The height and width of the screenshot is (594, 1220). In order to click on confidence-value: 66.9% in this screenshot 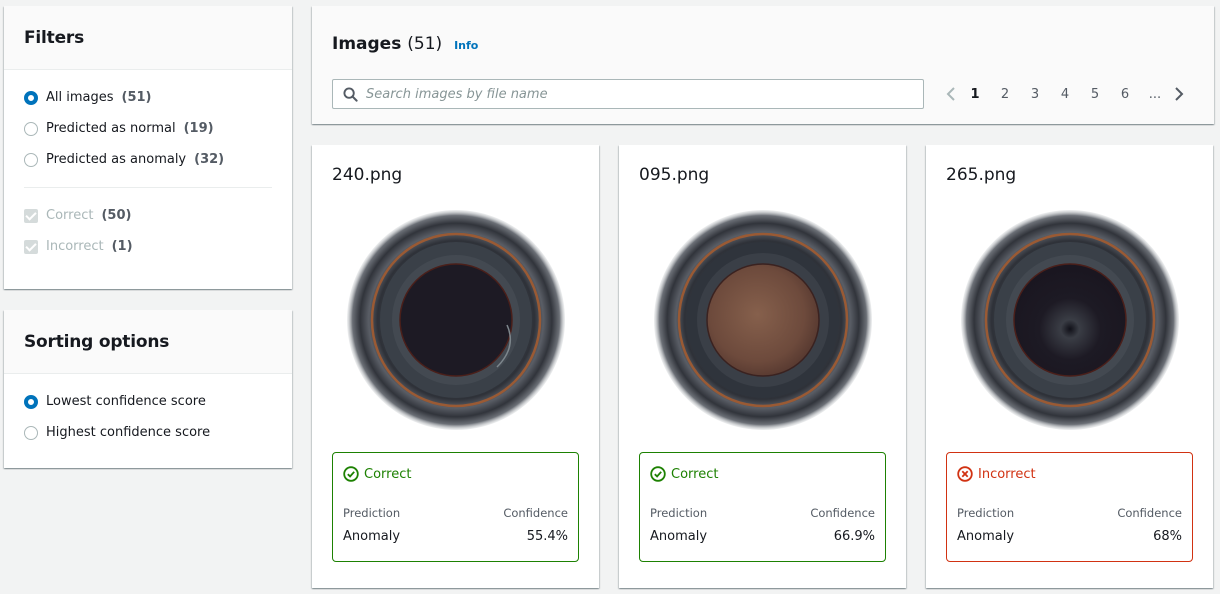, I will do `click(854, 536)`.